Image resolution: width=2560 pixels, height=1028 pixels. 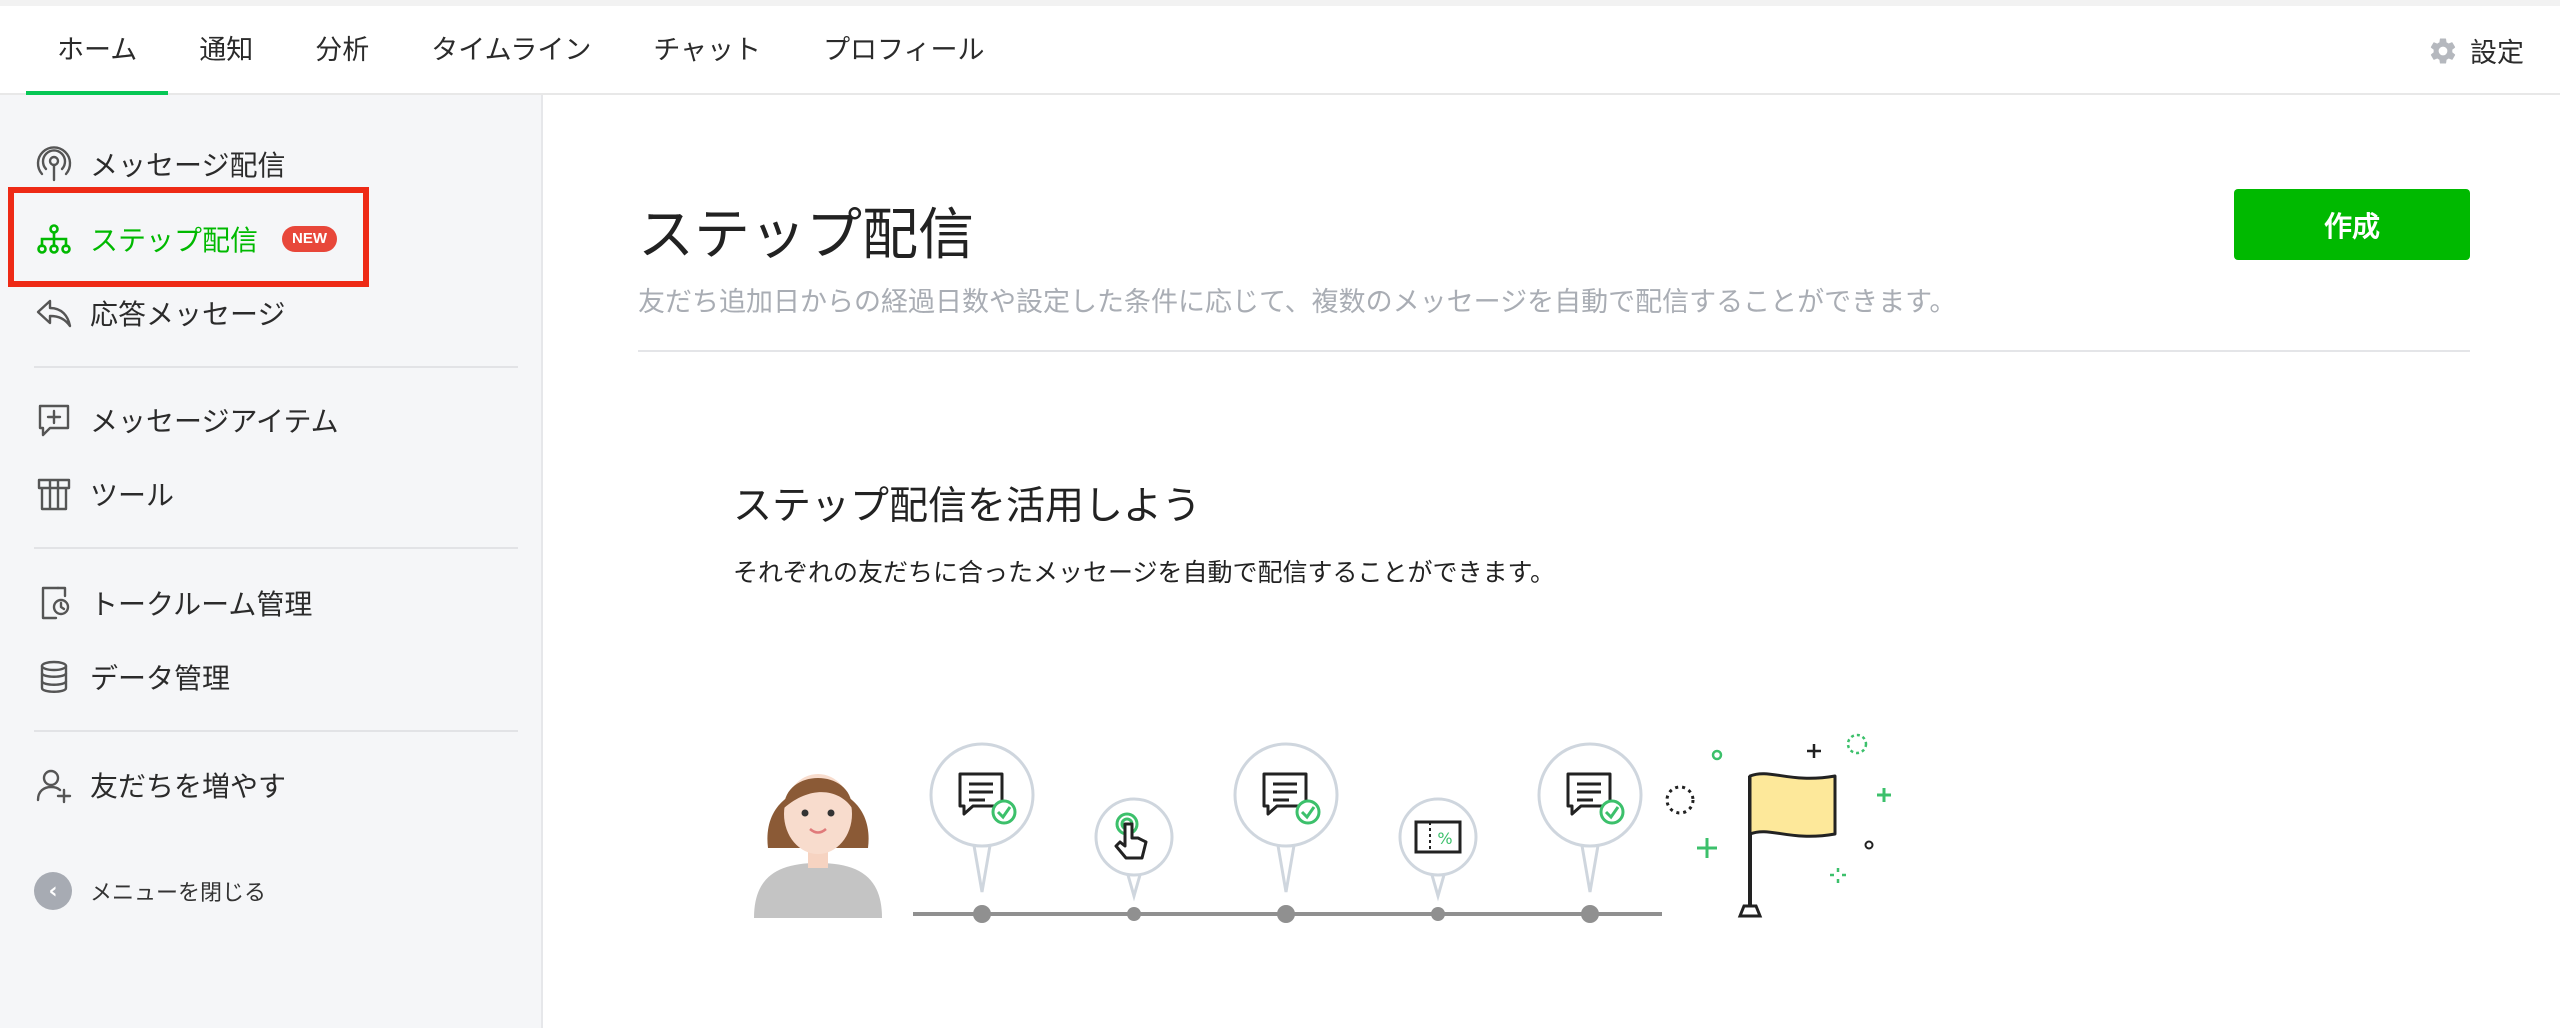 I want to click on goal-flag-icon, so click(x=1778, y=825).